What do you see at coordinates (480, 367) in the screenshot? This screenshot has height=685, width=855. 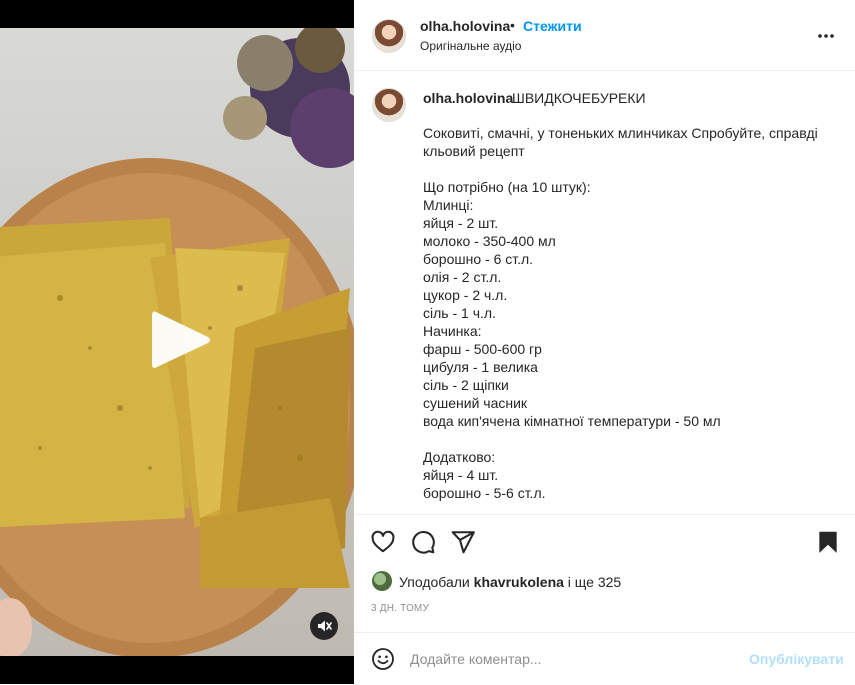 I see `caption-line: цибуля - 1 велика` at bounding box center [480, 367].